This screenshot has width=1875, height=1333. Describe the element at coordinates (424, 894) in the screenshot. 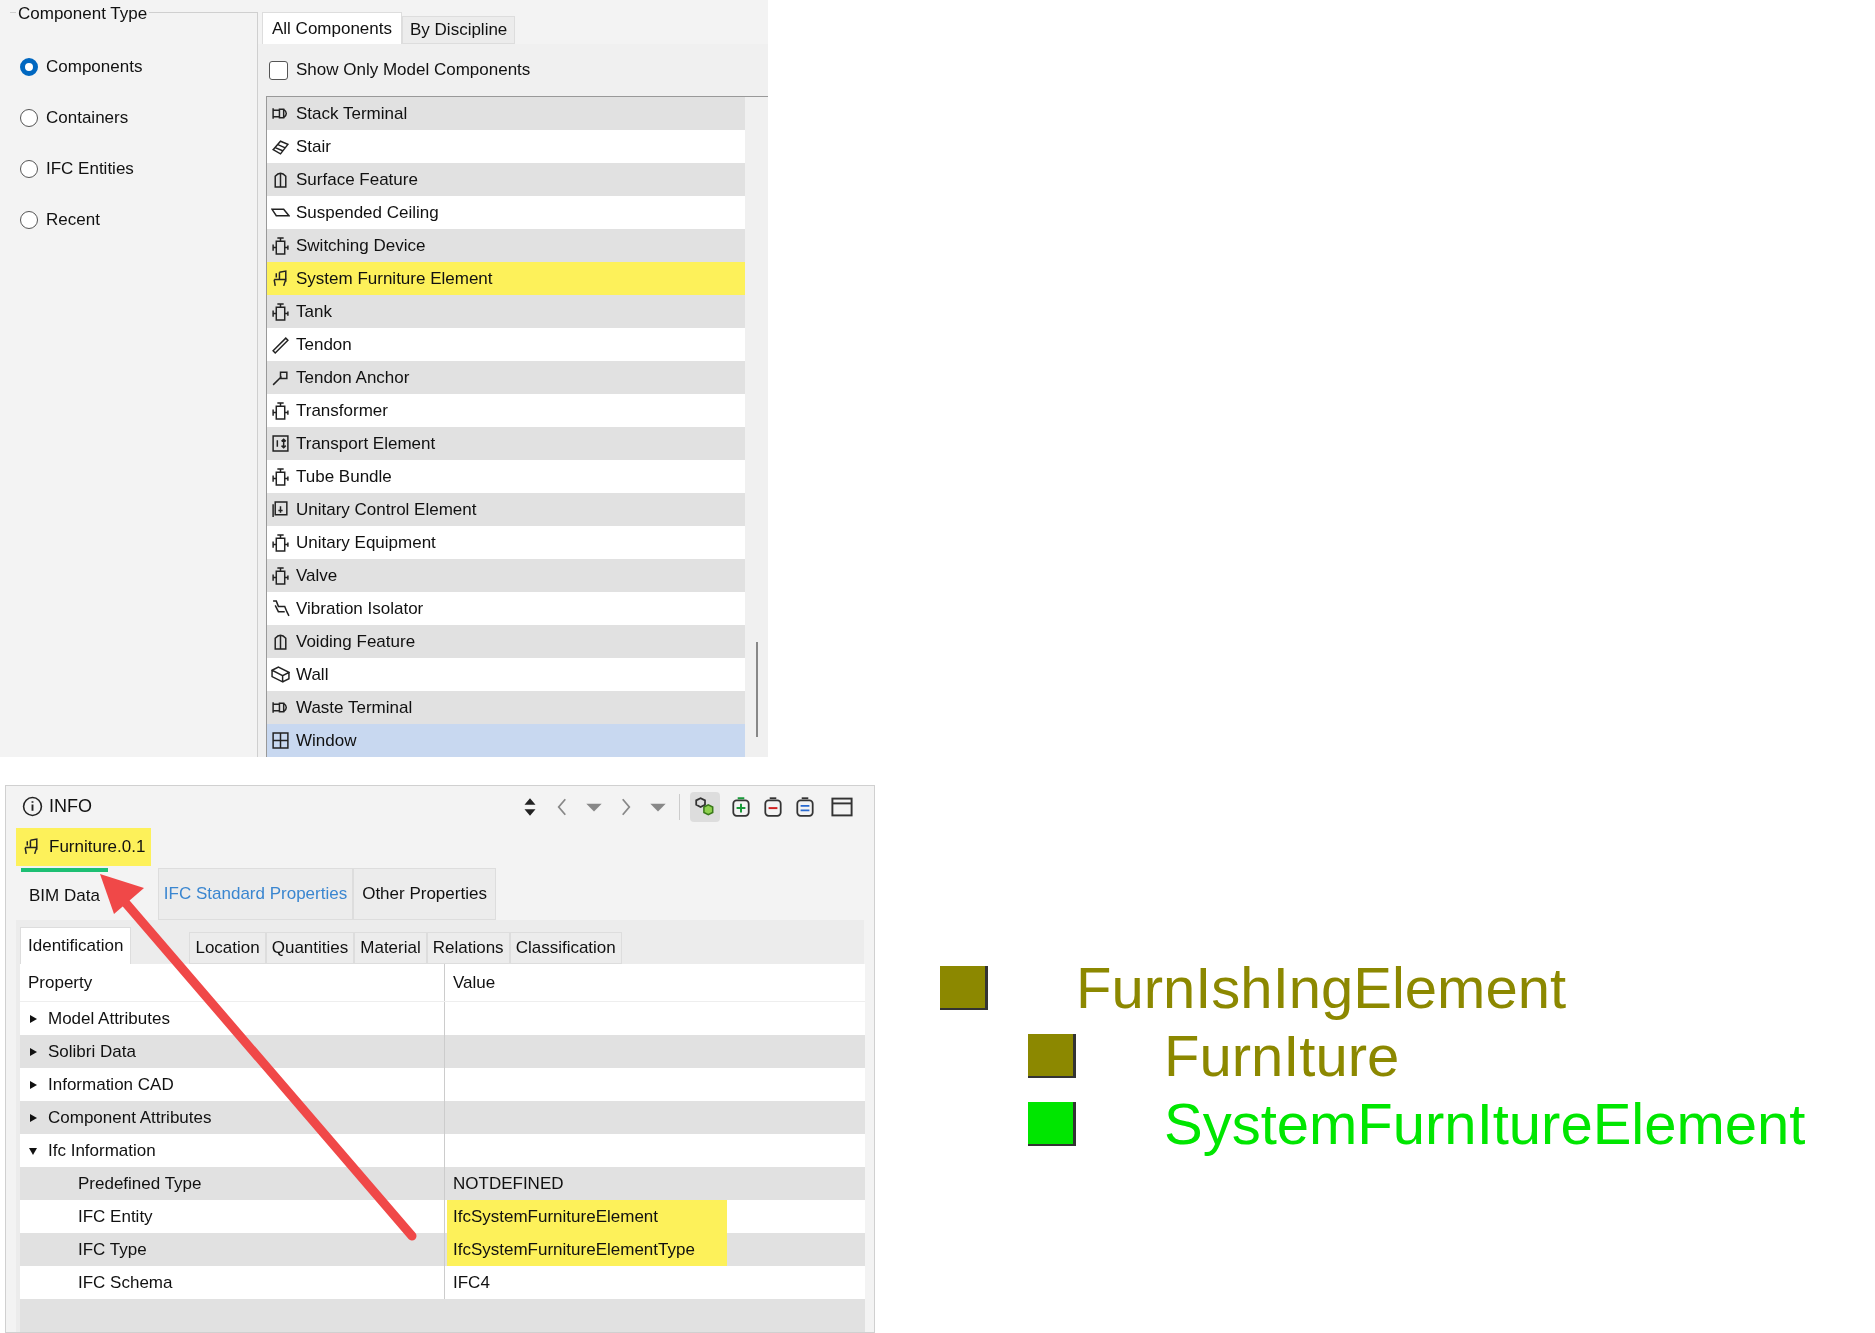

I see `tab: Other Properties` at that location.